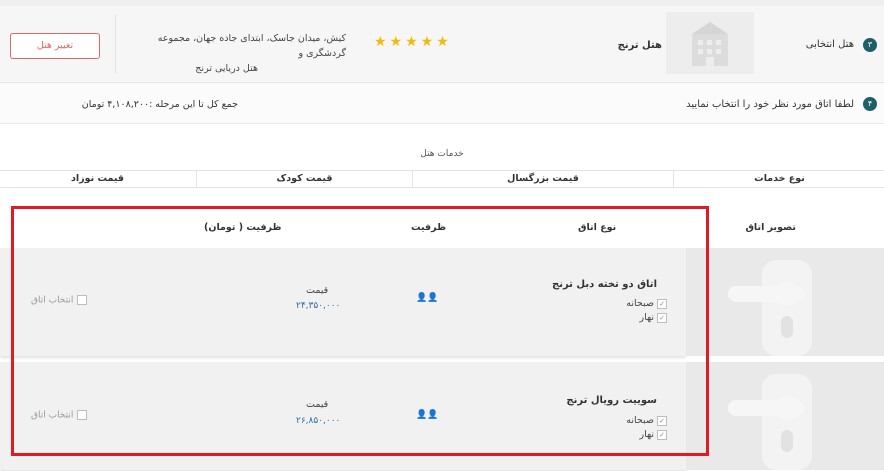  Describe the element at coordinates (98, 179) in the screenshot. I see `services-header-infant-price: قیمت نوزاد` at that location.